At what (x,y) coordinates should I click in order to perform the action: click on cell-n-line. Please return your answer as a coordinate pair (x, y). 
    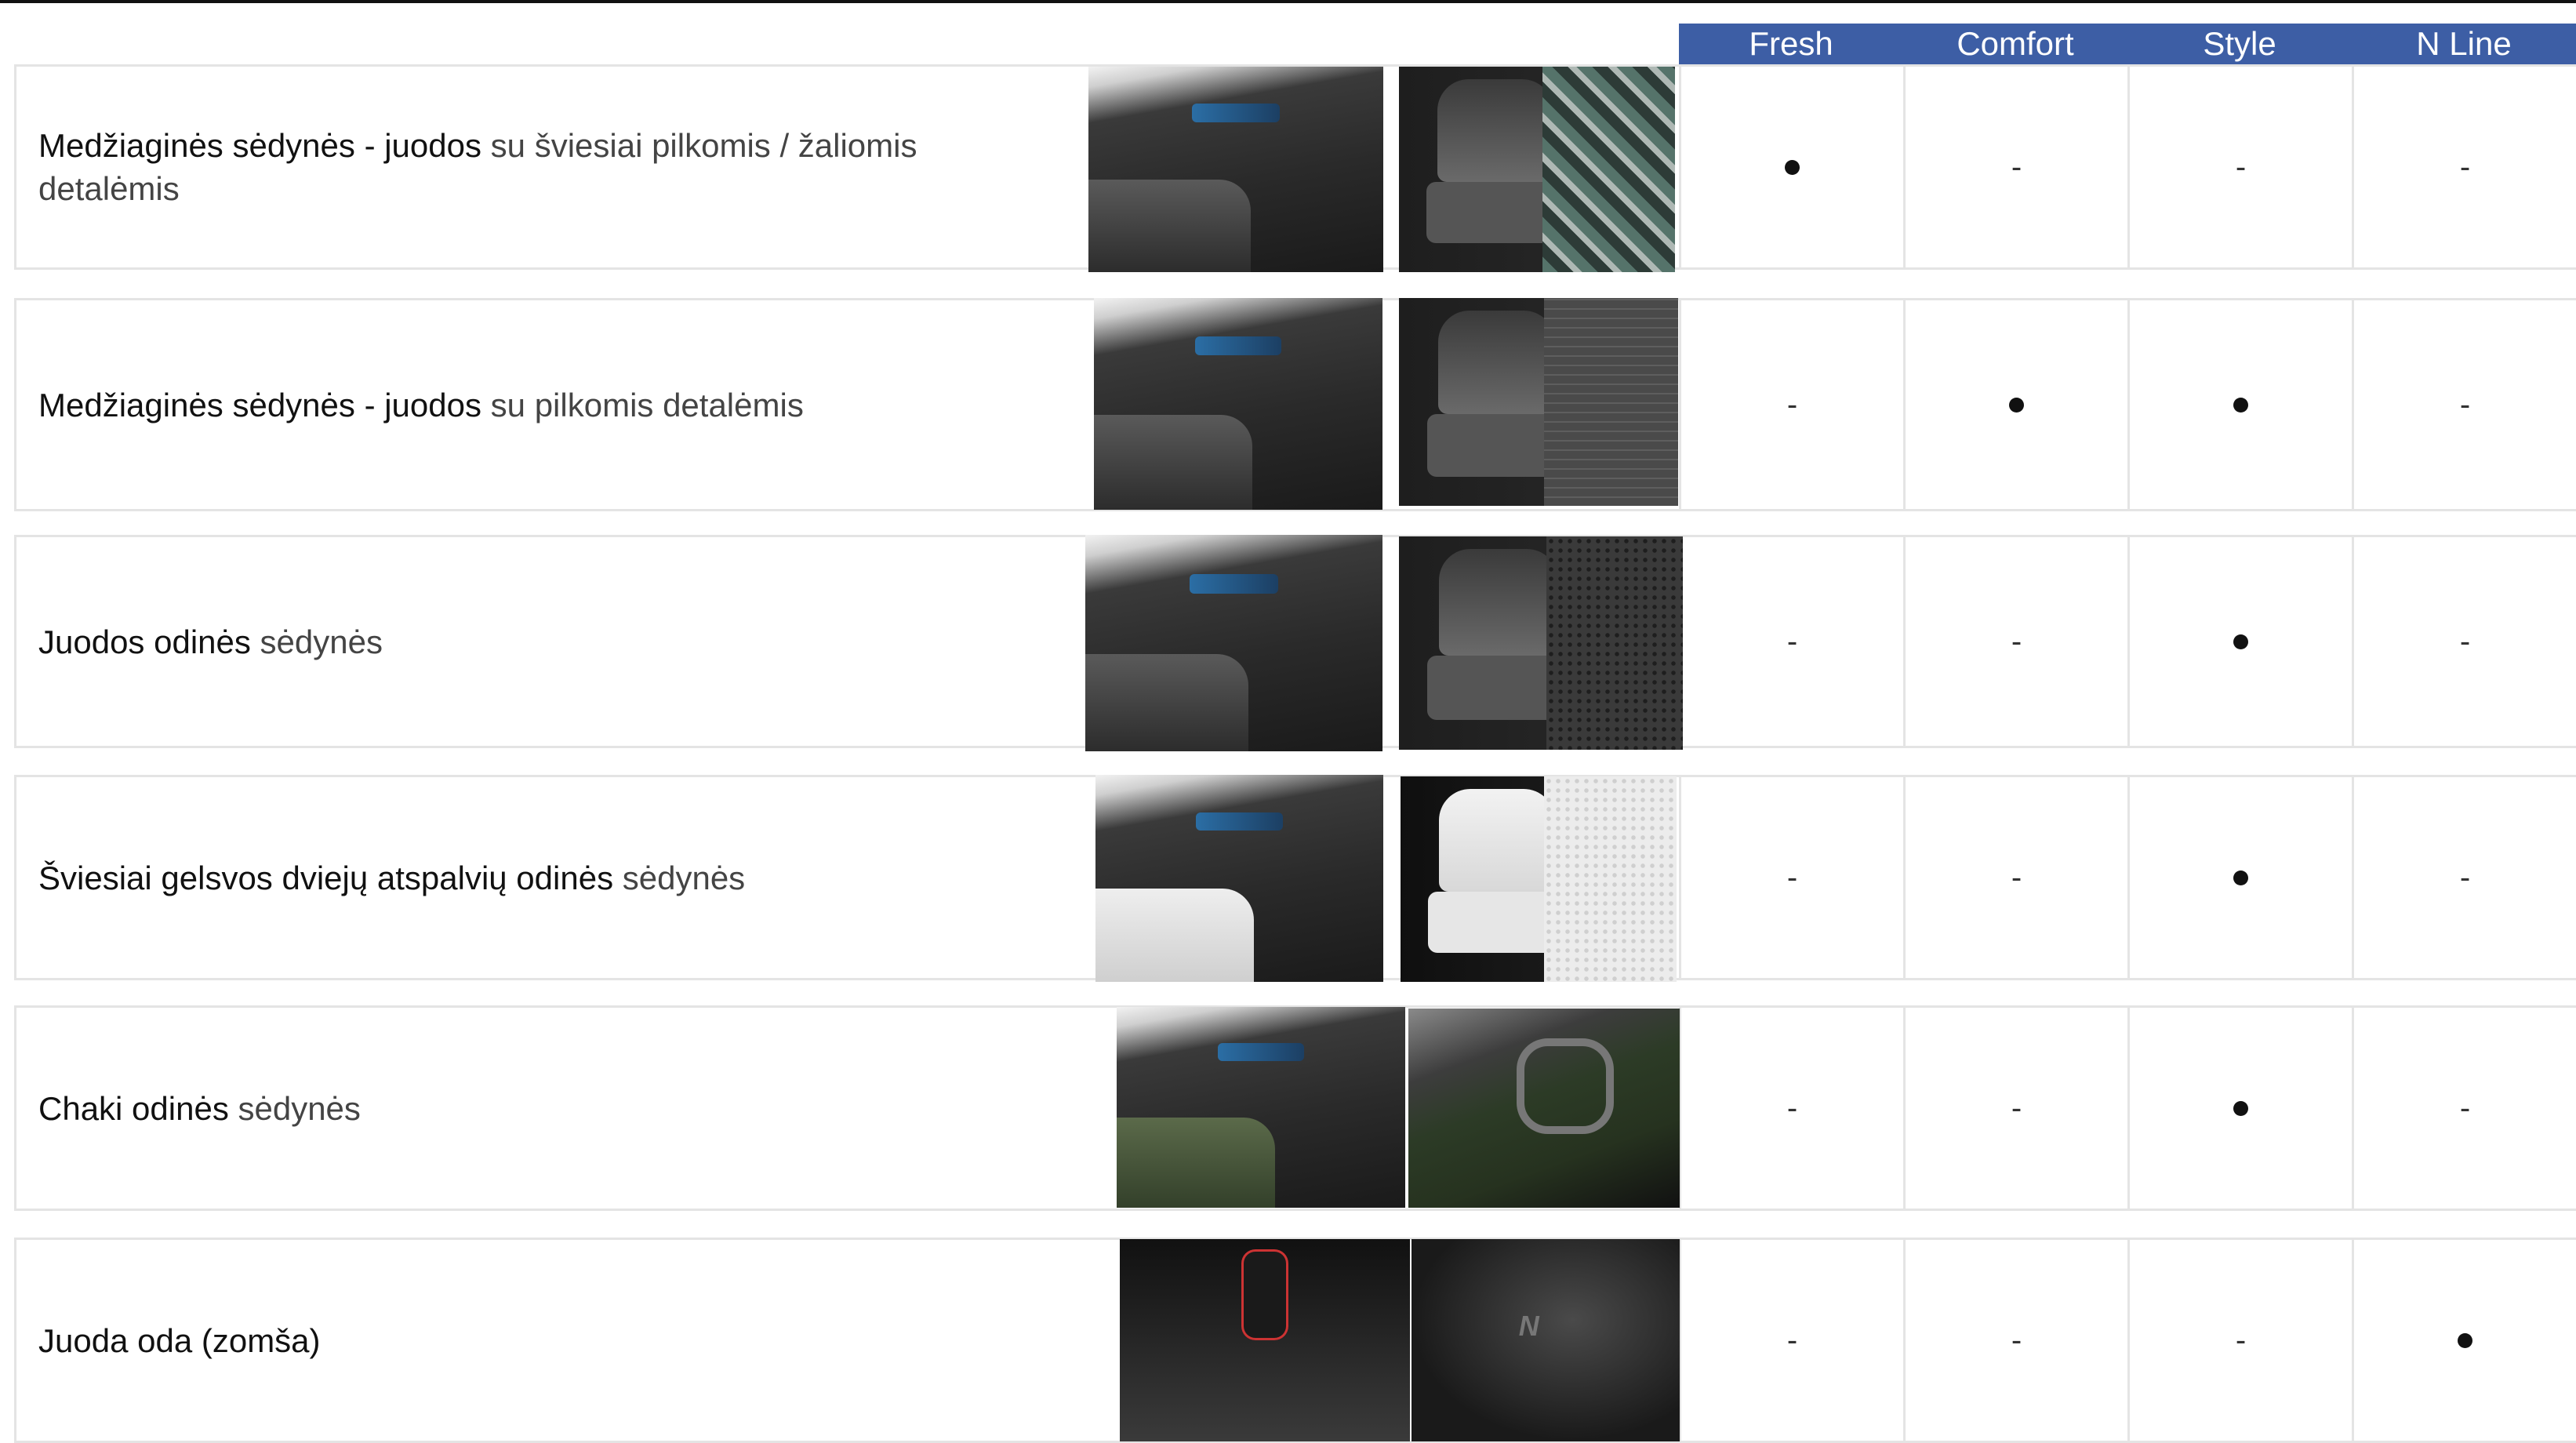
    Looking at the image, I should click on (2464, 1340).